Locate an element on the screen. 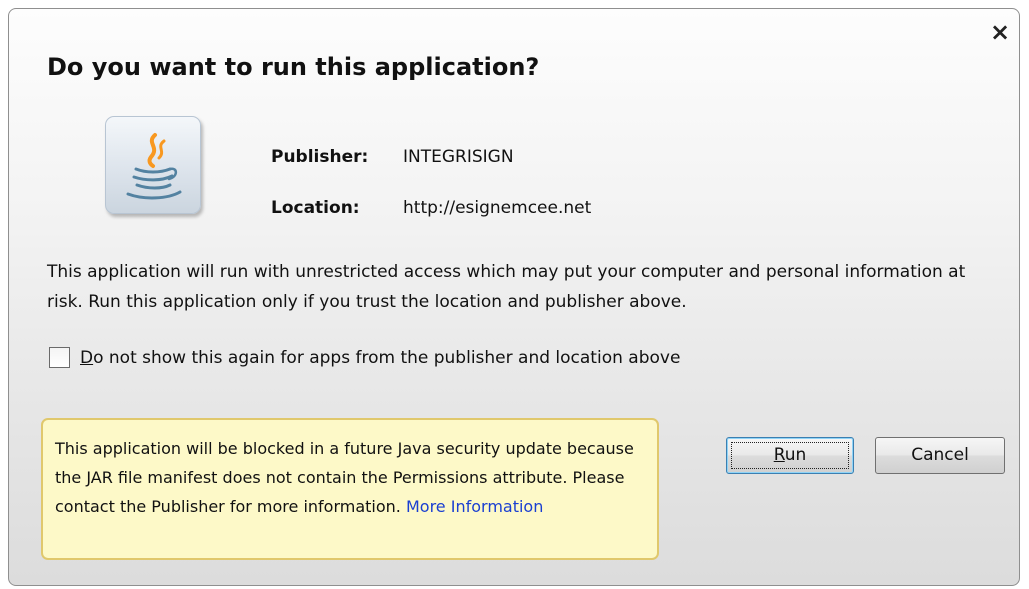 Image resolution: width=1029 pixels, height=589 pixels. checkbox-mnemonic: D is located at coordinates (87, 357).